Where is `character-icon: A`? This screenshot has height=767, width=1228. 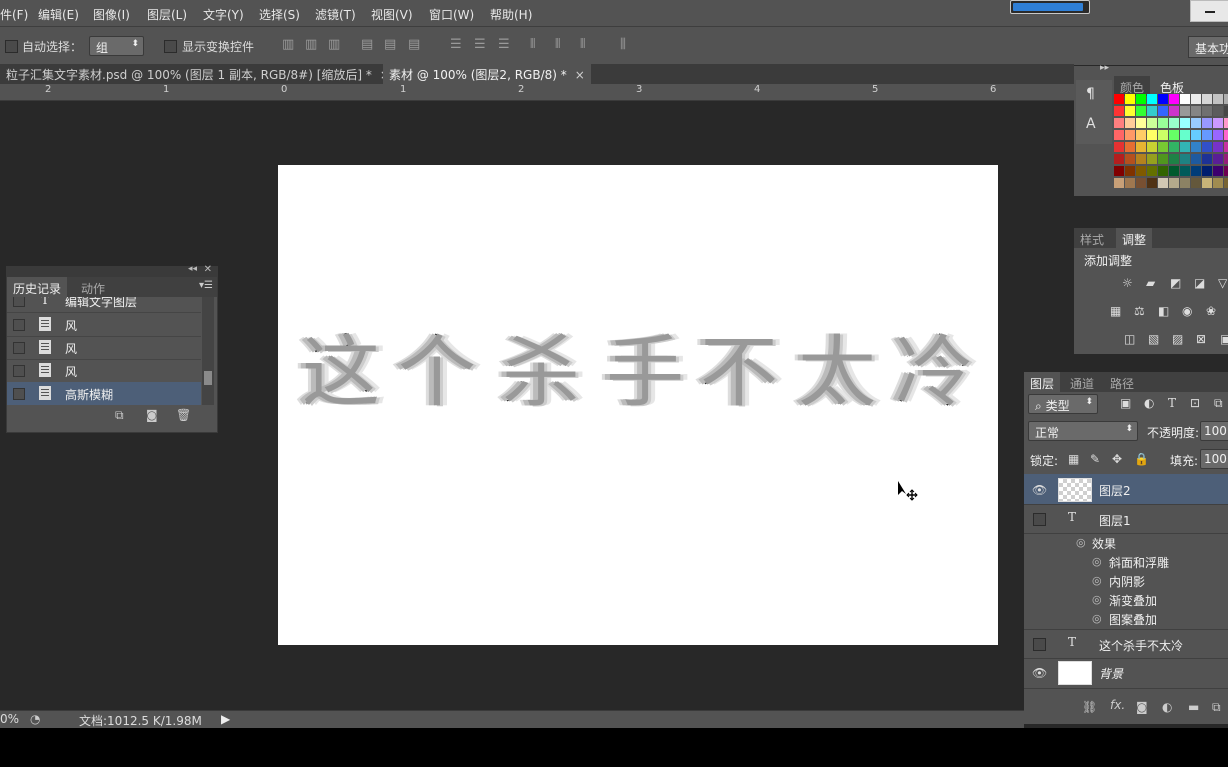 character-icon: A is located at coordinates (1091, 124).